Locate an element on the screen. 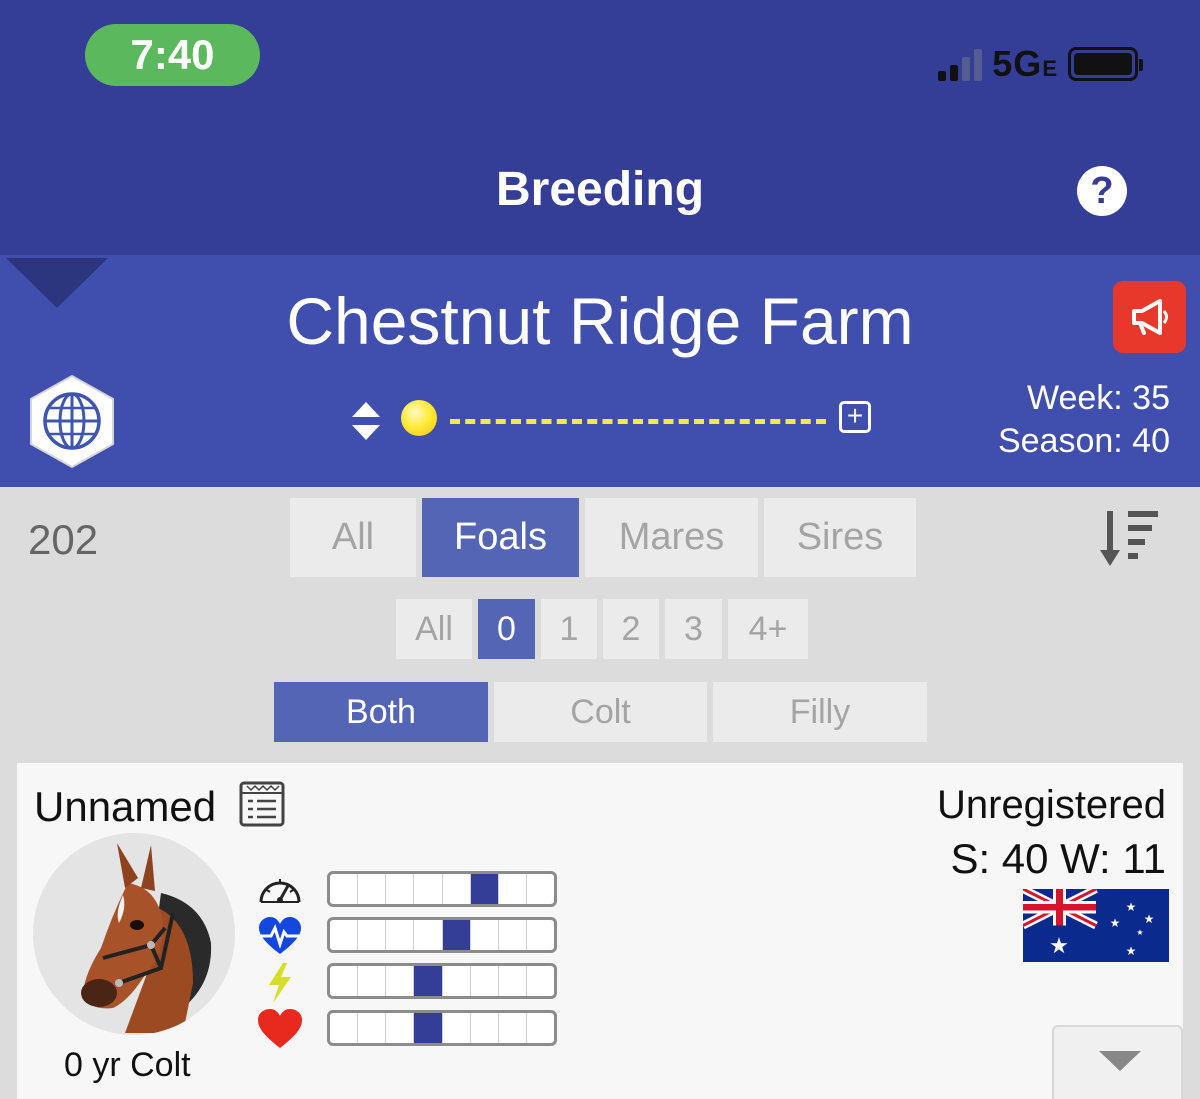 This screenshot has height=1099, width=1200. type-filter: All Foals Mares Sires is located at coordinates (603, 537).